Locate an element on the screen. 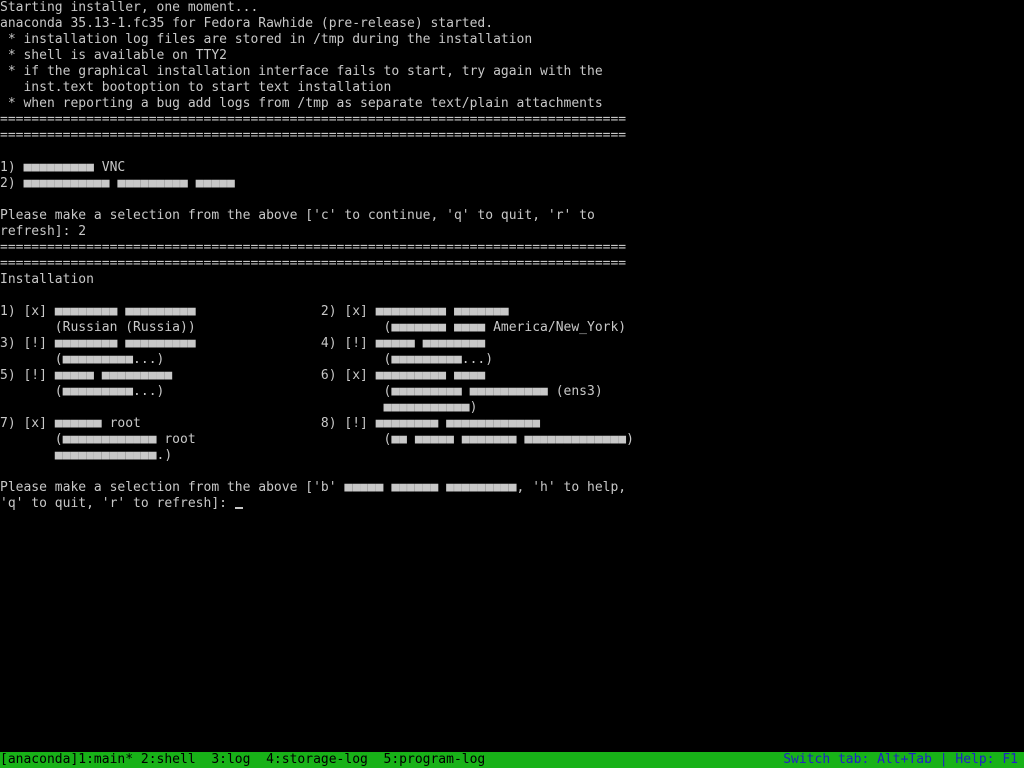  command-prompt: 'q' to quit, 'r' to refresh]: is located at coordinates (121, 504).